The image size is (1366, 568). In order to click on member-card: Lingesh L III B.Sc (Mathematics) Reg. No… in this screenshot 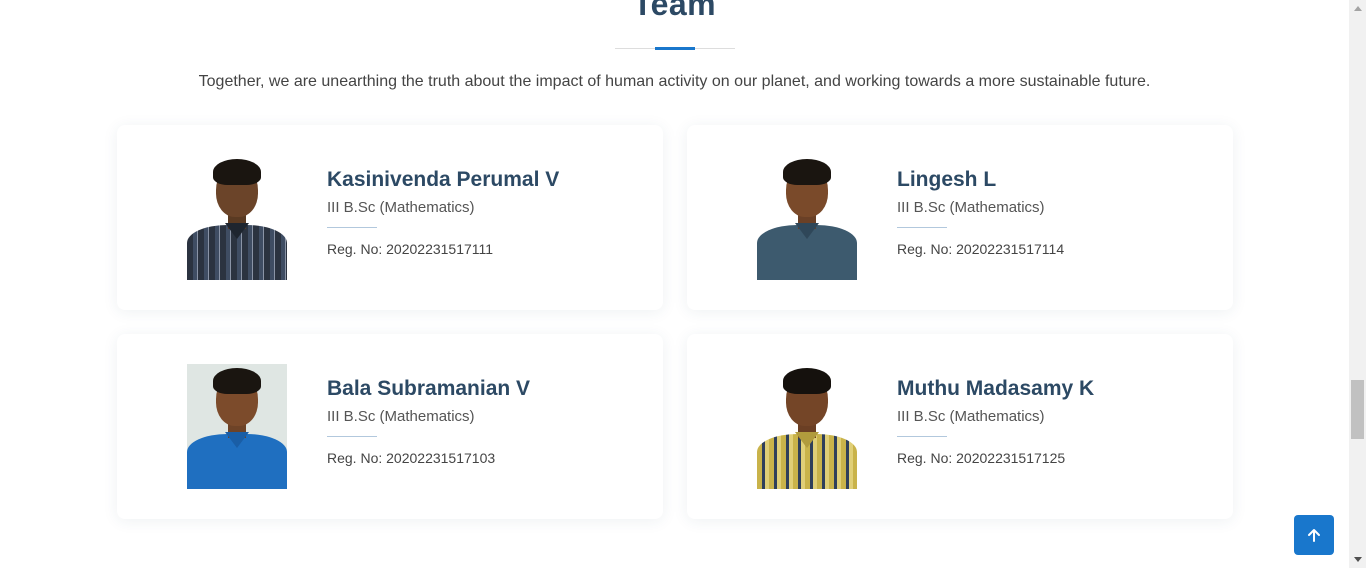, I will do `click(960, 217)`.